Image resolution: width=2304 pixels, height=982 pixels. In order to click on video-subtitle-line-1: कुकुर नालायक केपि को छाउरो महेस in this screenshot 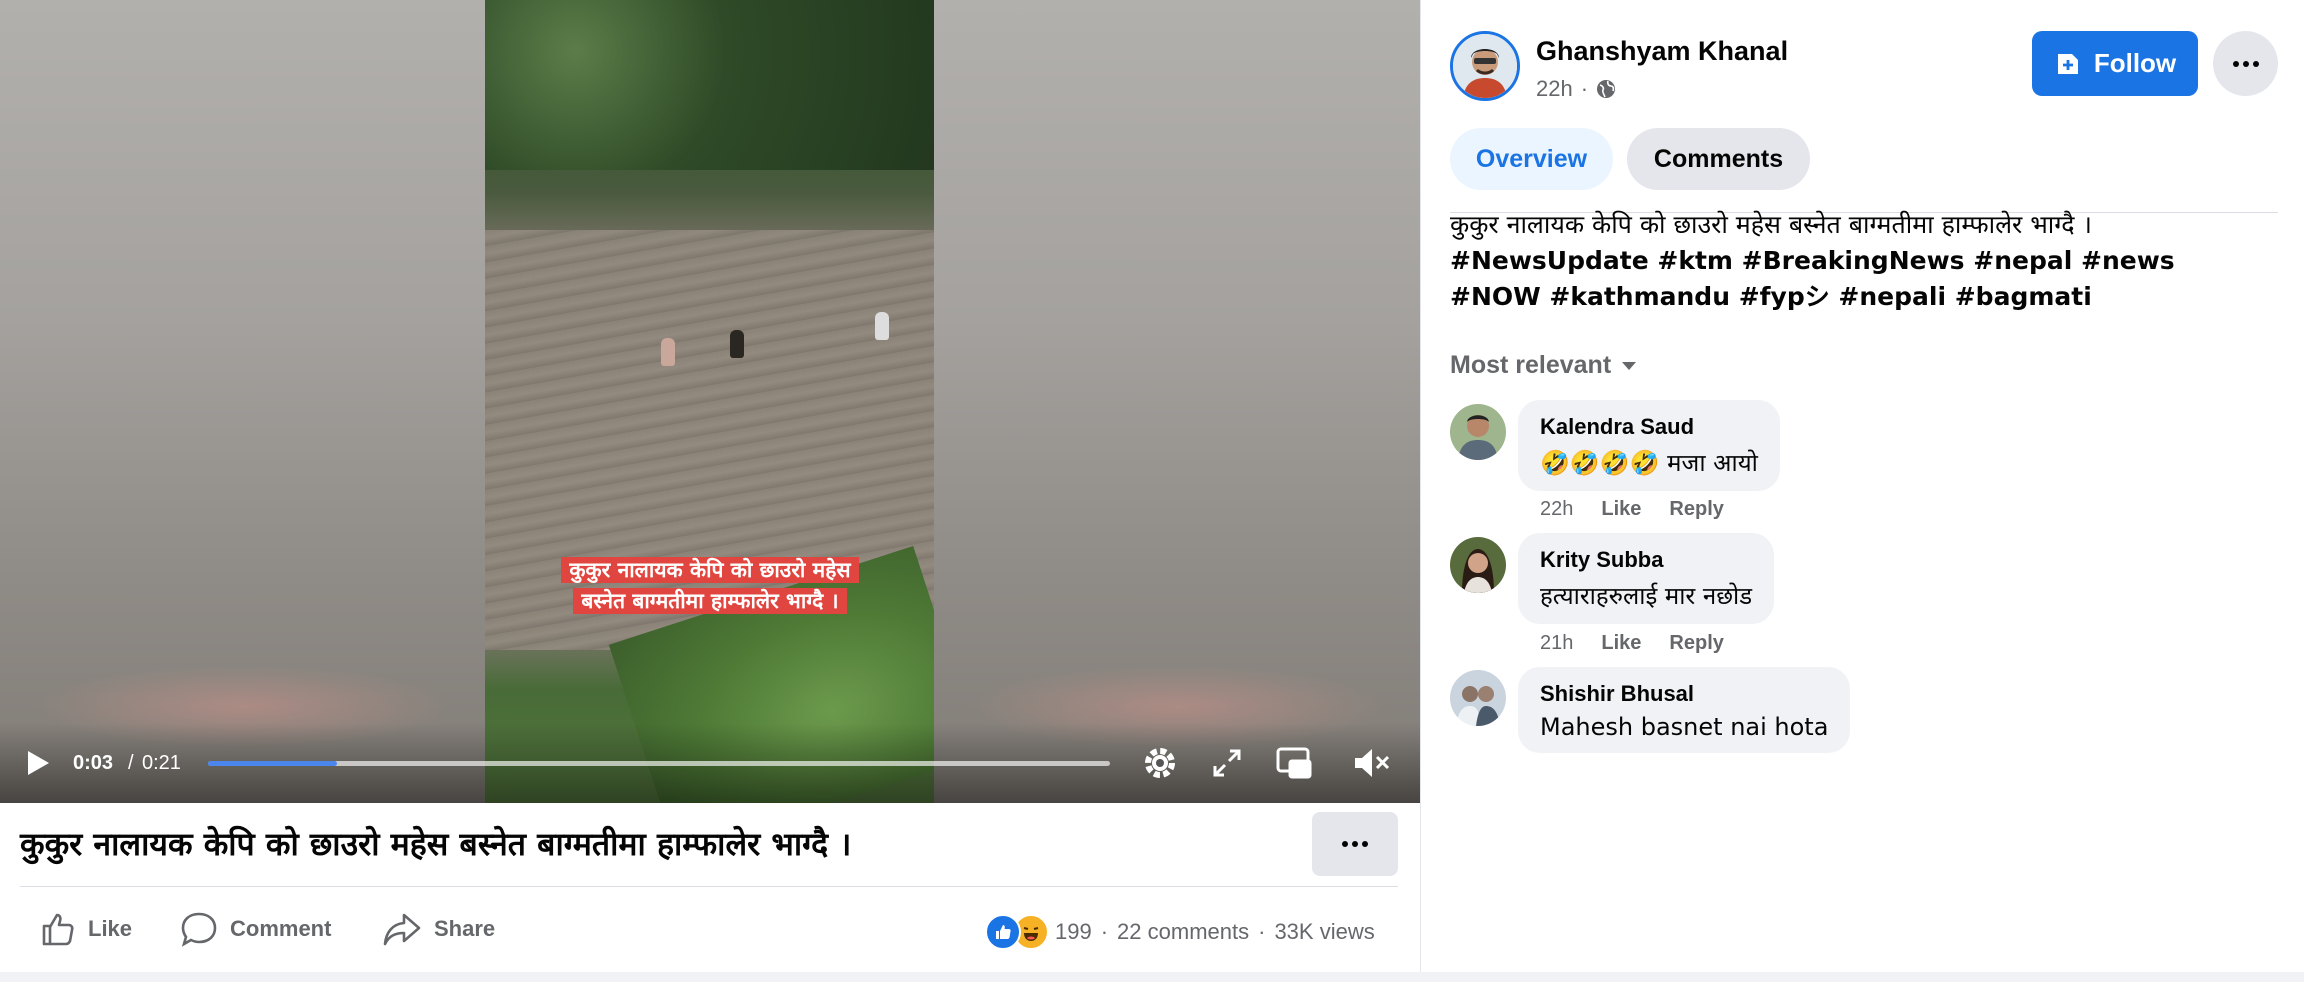, I will do `click(710, 570)`.